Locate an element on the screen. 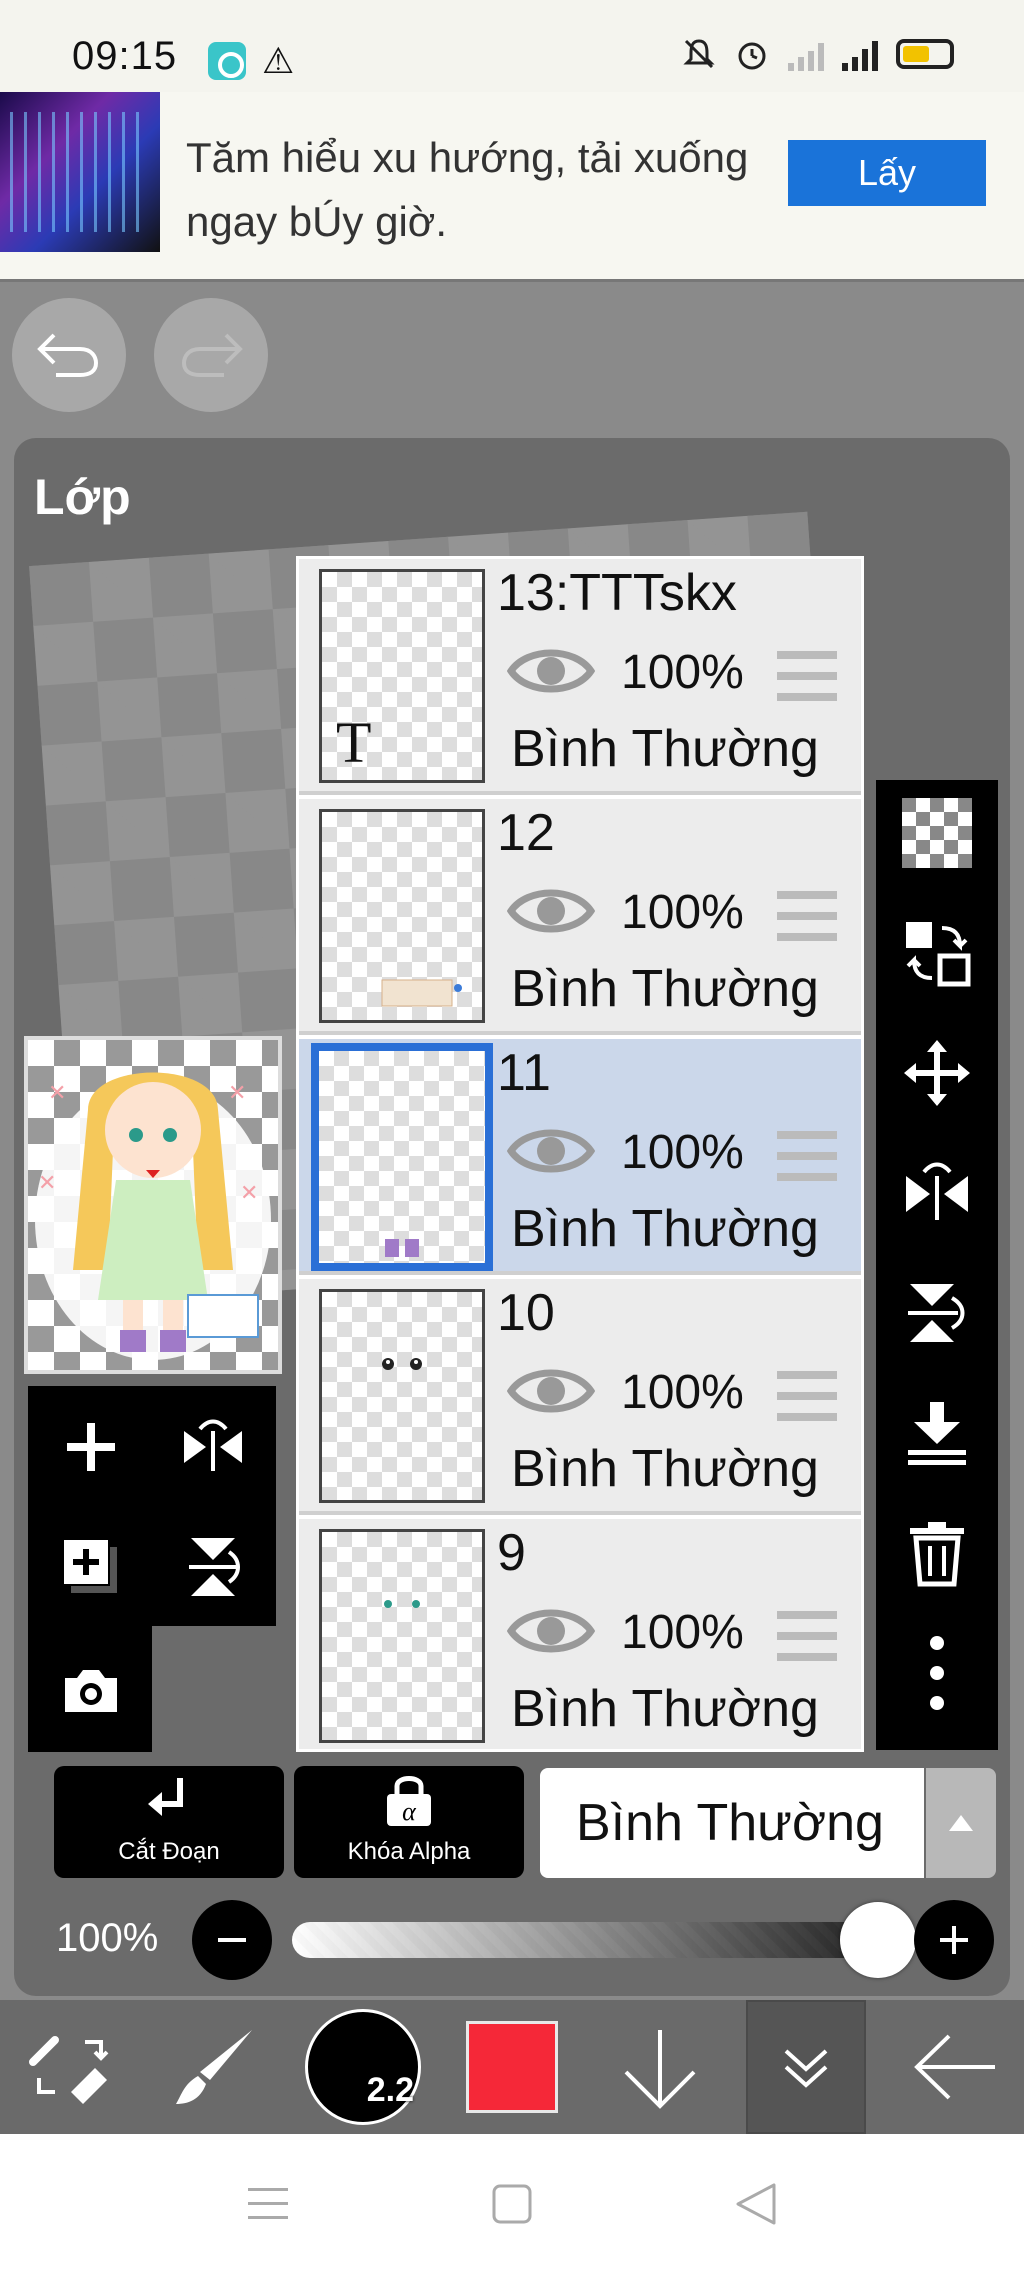  redo-button is located at coordinates (211, 355).